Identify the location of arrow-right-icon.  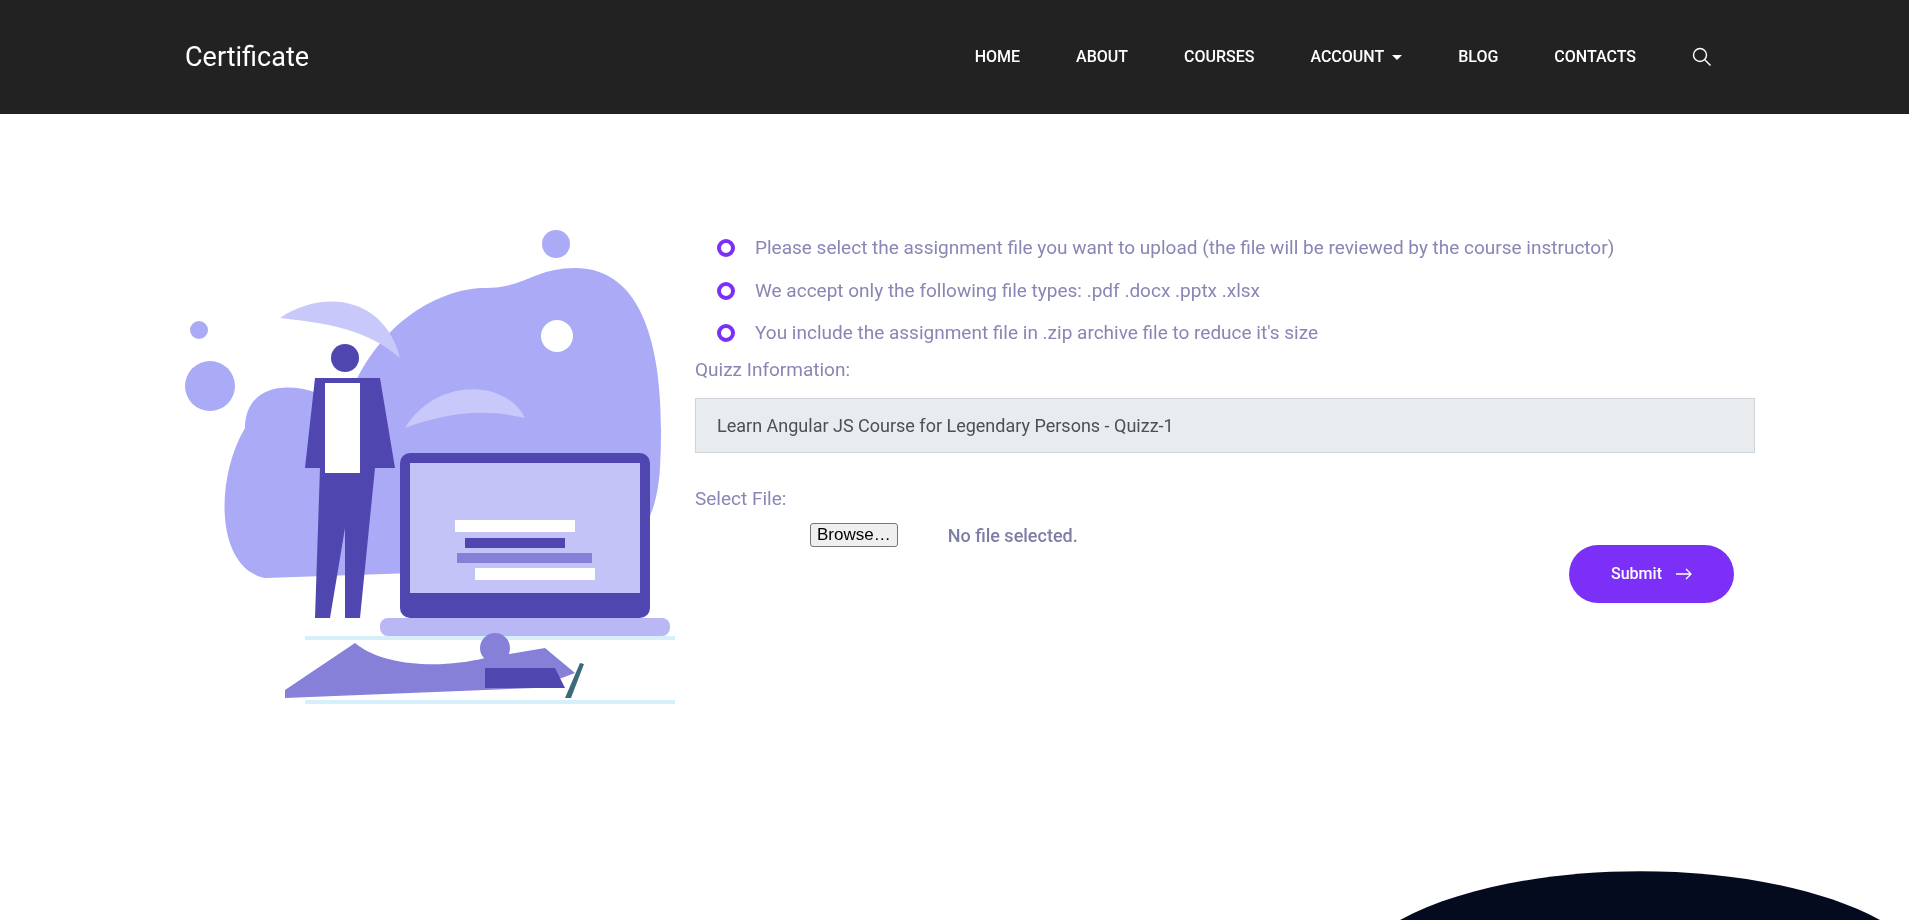
(1683, 573).